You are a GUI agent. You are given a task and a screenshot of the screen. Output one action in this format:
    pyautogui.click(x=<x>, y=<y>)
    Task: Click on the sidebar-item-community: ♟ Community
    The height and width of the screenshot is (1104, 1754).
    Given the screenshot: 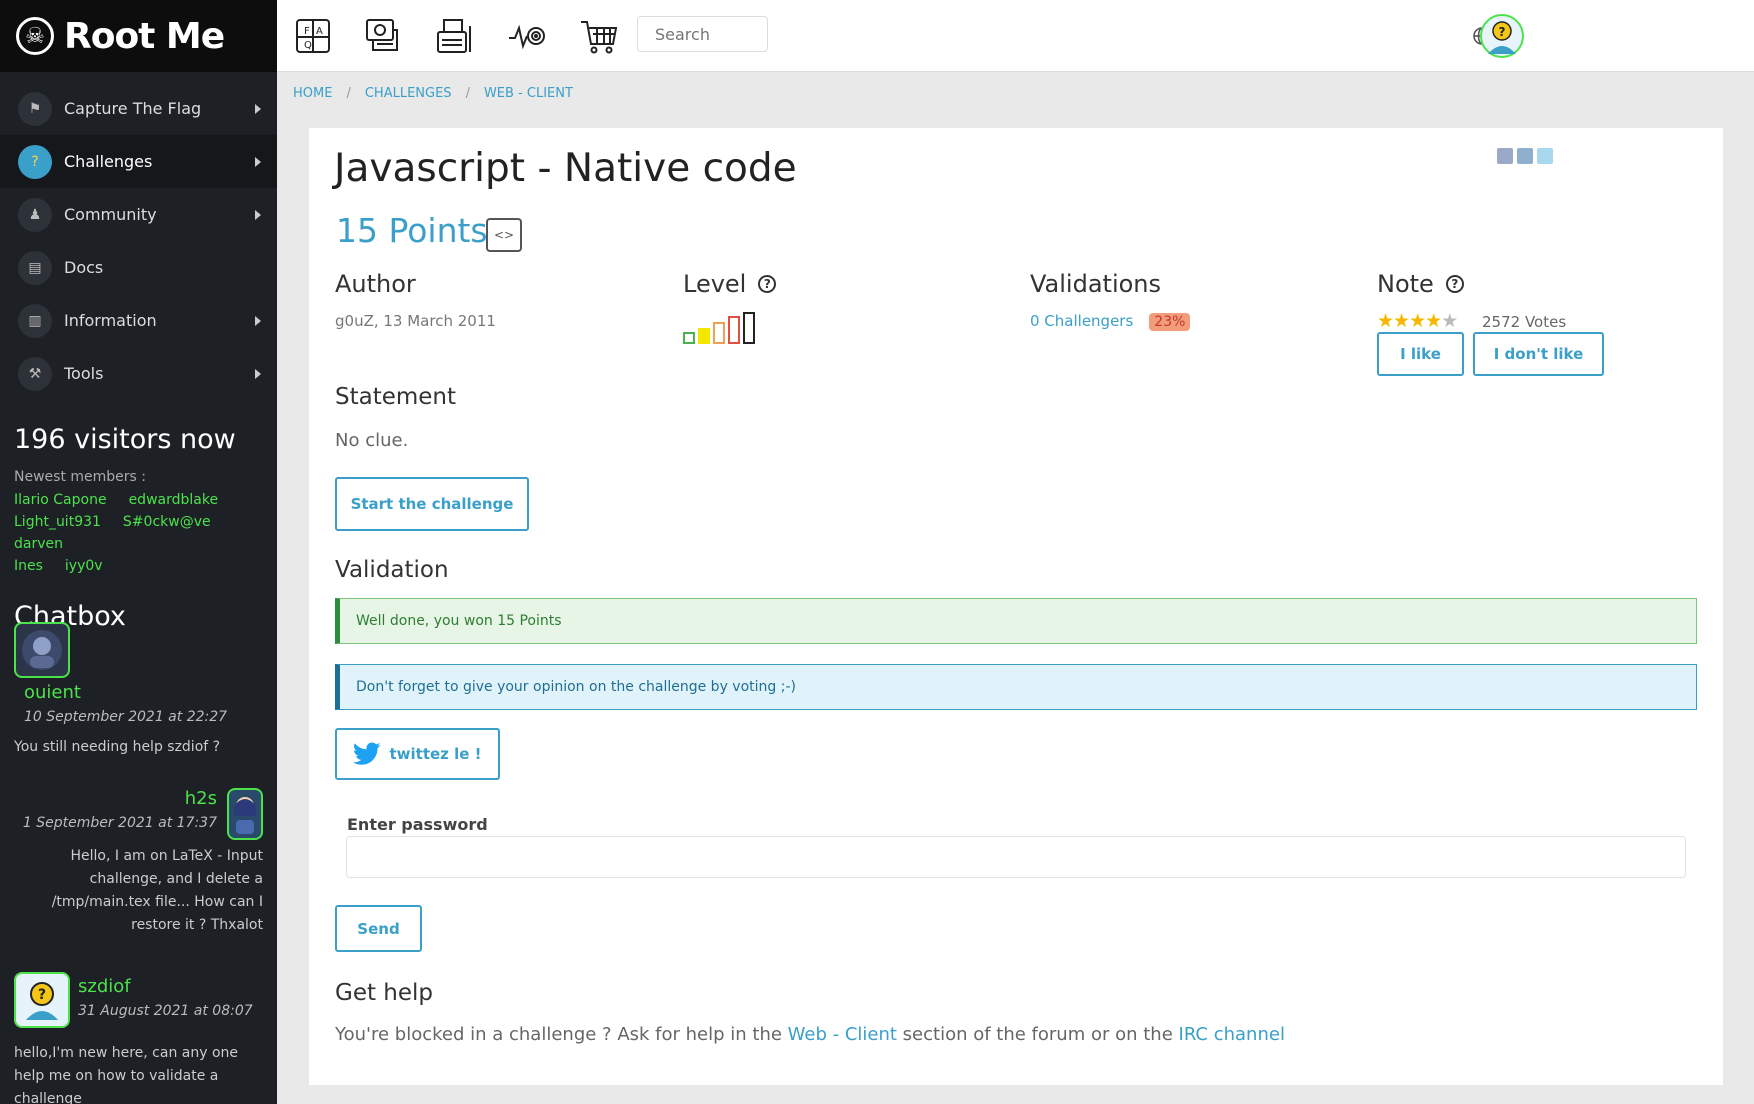 What is the action you would take?
    pyautogui.click(x=138, y=214)
    